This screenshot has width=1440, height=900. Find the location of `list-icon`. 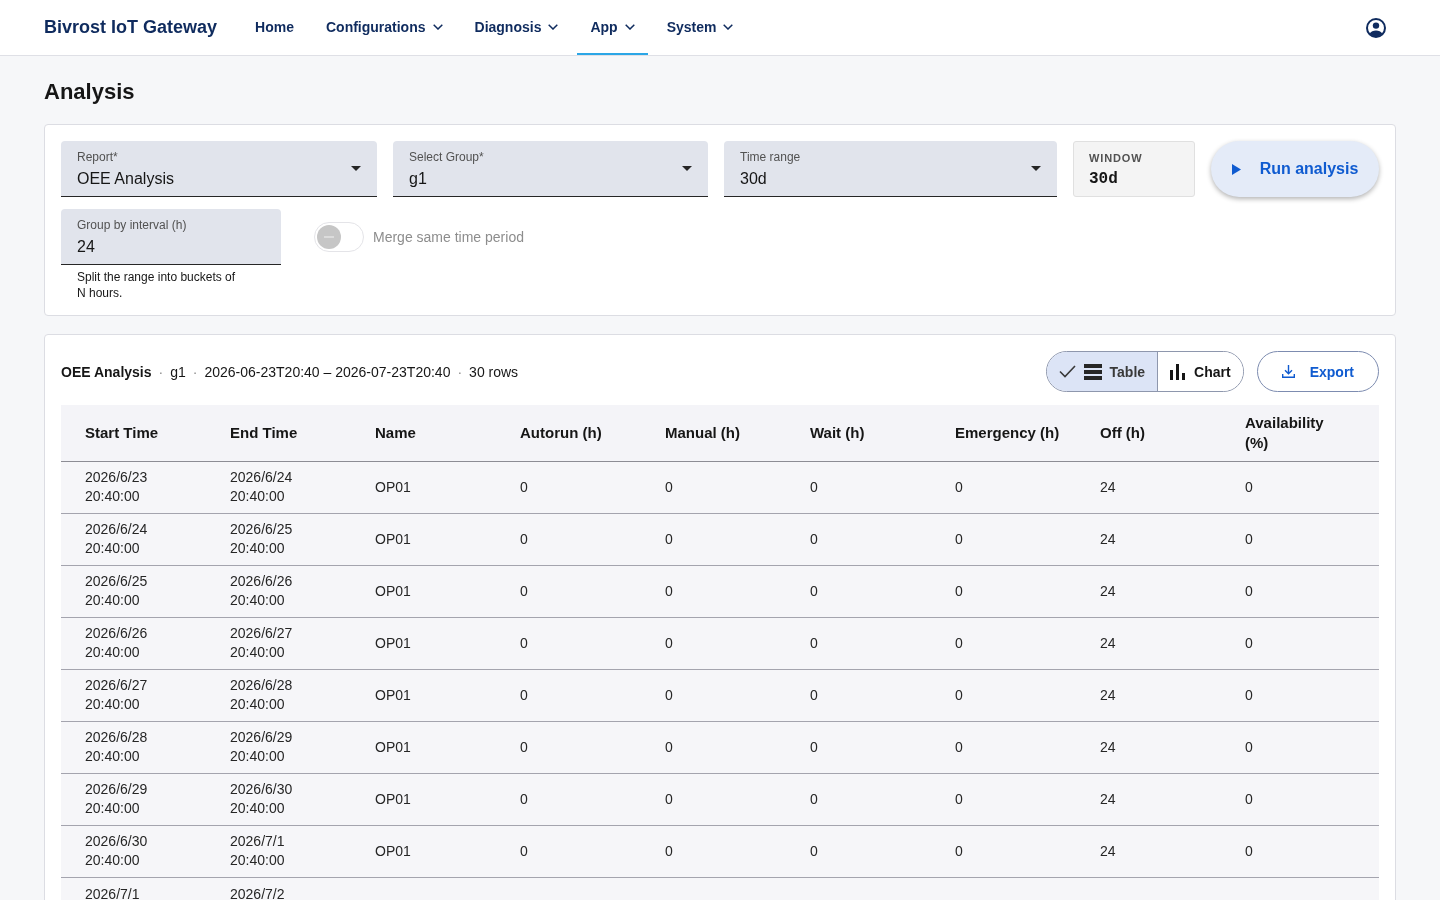

list-icon is located at coordinates (1092, 371).